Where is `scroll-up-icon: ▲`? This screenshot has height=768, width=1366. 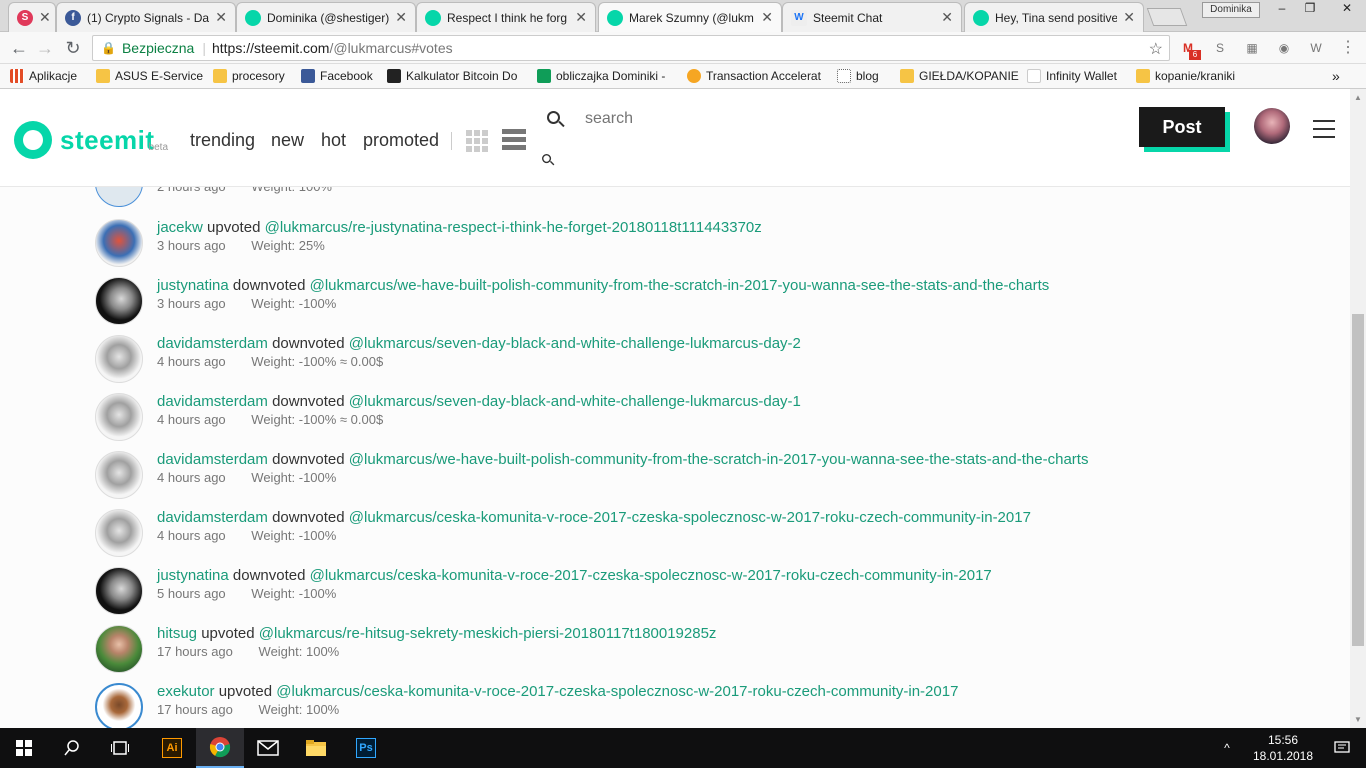 scroll-up-icon: ▲ is located at coordinates (1358, 97).